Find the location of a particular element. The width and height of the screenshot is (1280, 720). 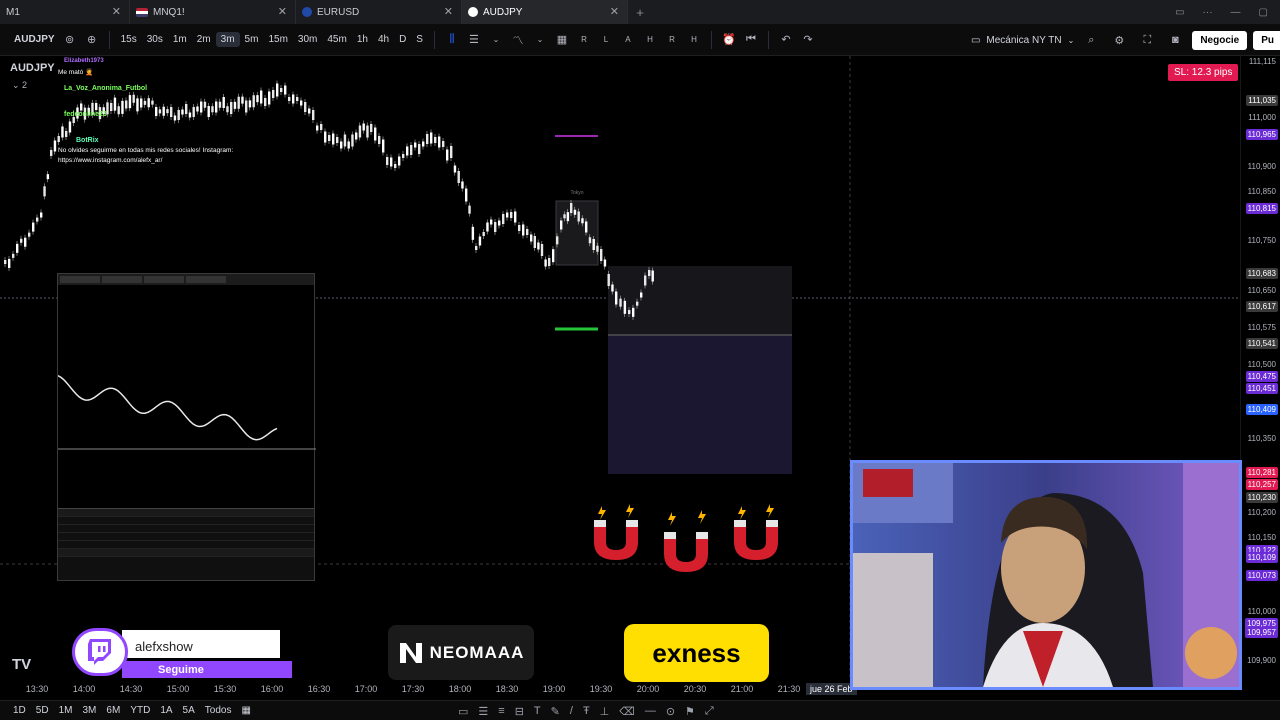

replay-h-button: H is located at coordinates (650, 40).